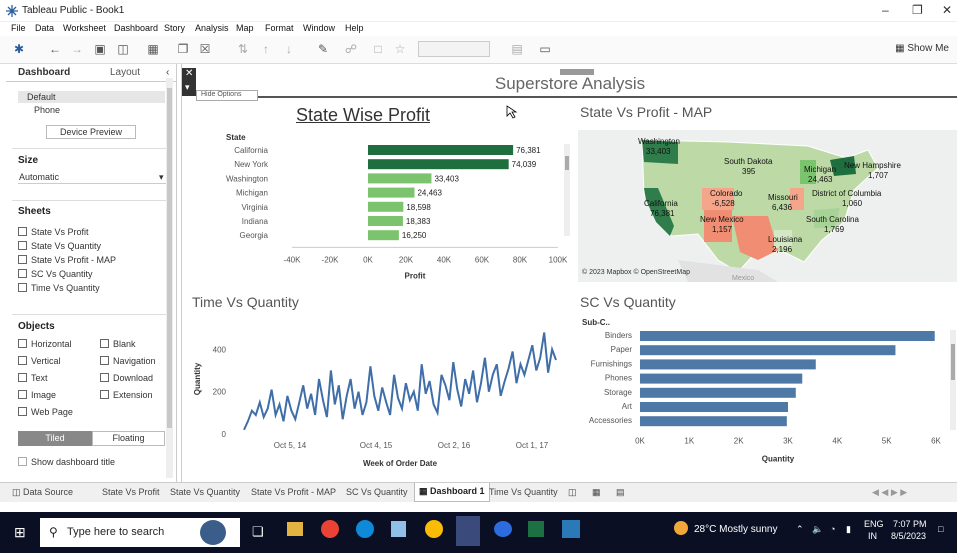 The image size is (957, 553). What do you see at coordinates (266, 49) in the screenshot?
I see `sort-asc-icon: ↑` at bounding box center [266, 49].